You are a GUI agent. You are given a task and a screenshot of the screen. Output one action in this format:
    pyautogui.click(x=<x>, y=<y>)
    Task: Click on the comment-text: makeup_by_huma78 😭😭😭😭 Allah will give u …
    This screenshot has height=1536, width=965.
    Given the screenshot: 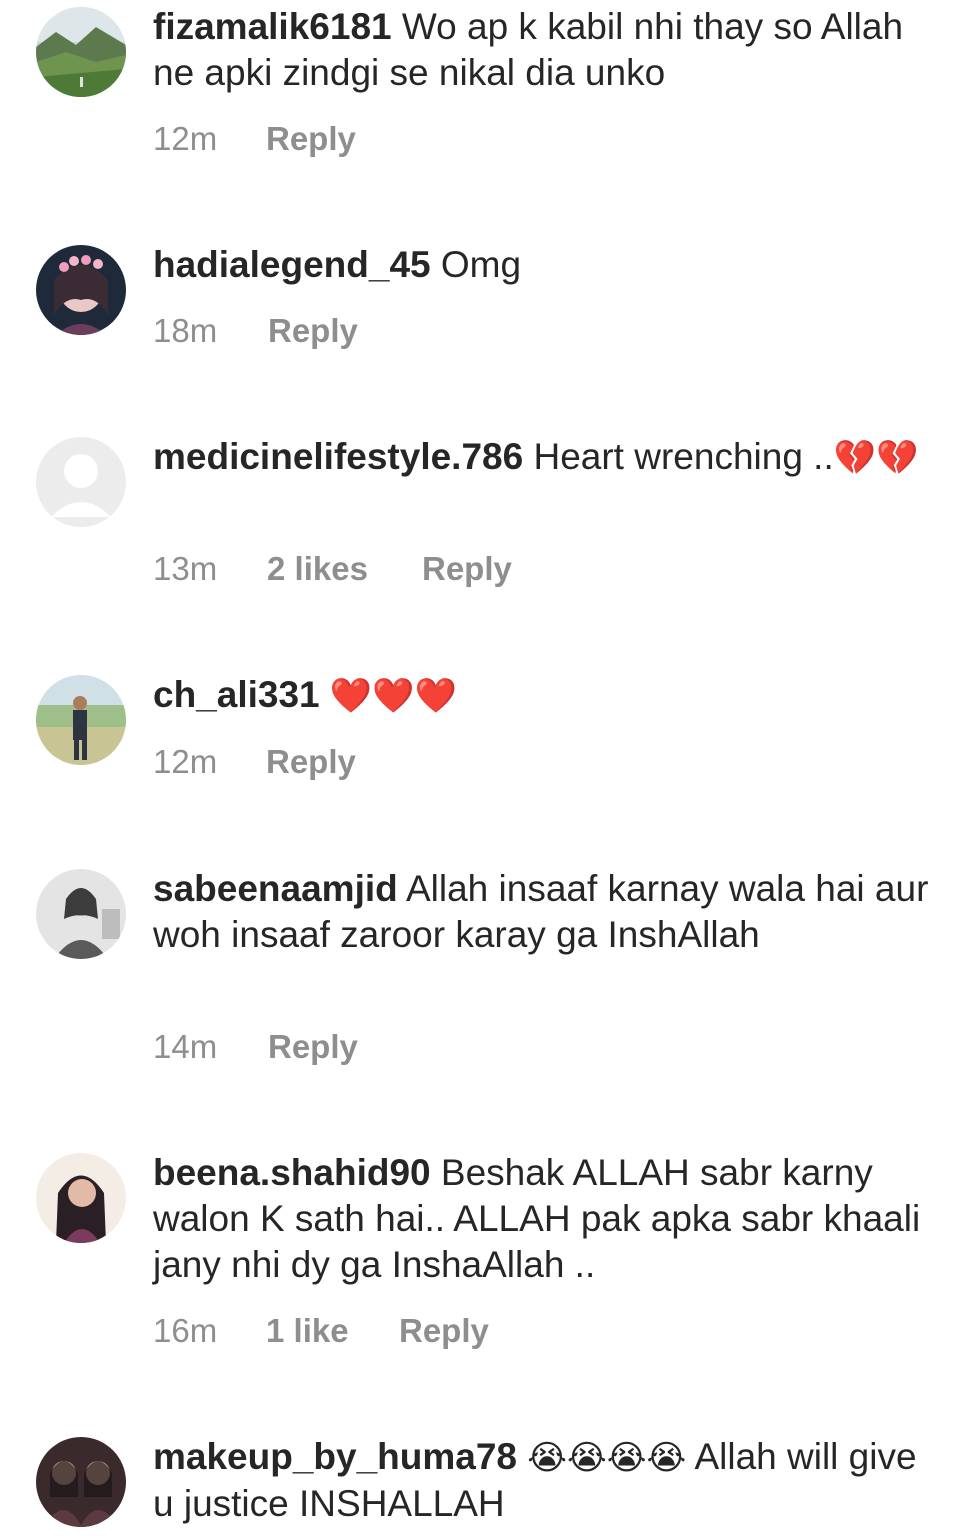 What is the action you would take?
    pyautogui.click(x=543, y=1480)
    